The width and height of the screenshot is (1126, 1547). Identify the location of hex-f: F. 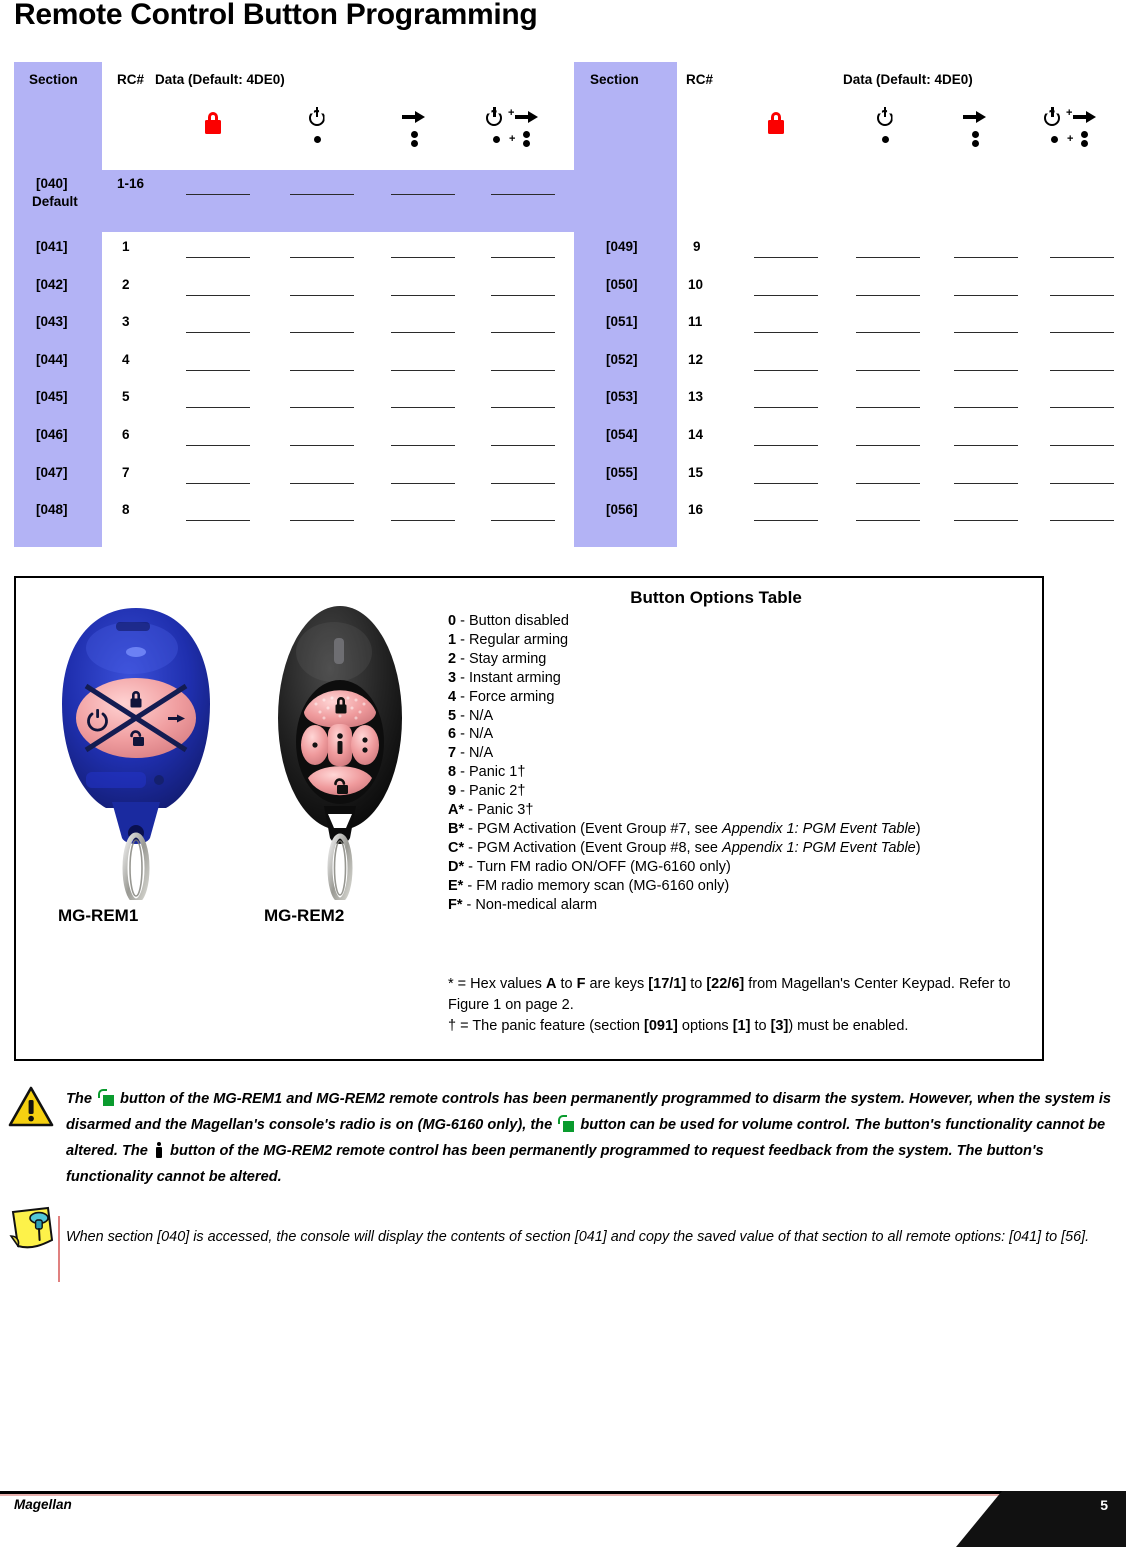
(581, 984).